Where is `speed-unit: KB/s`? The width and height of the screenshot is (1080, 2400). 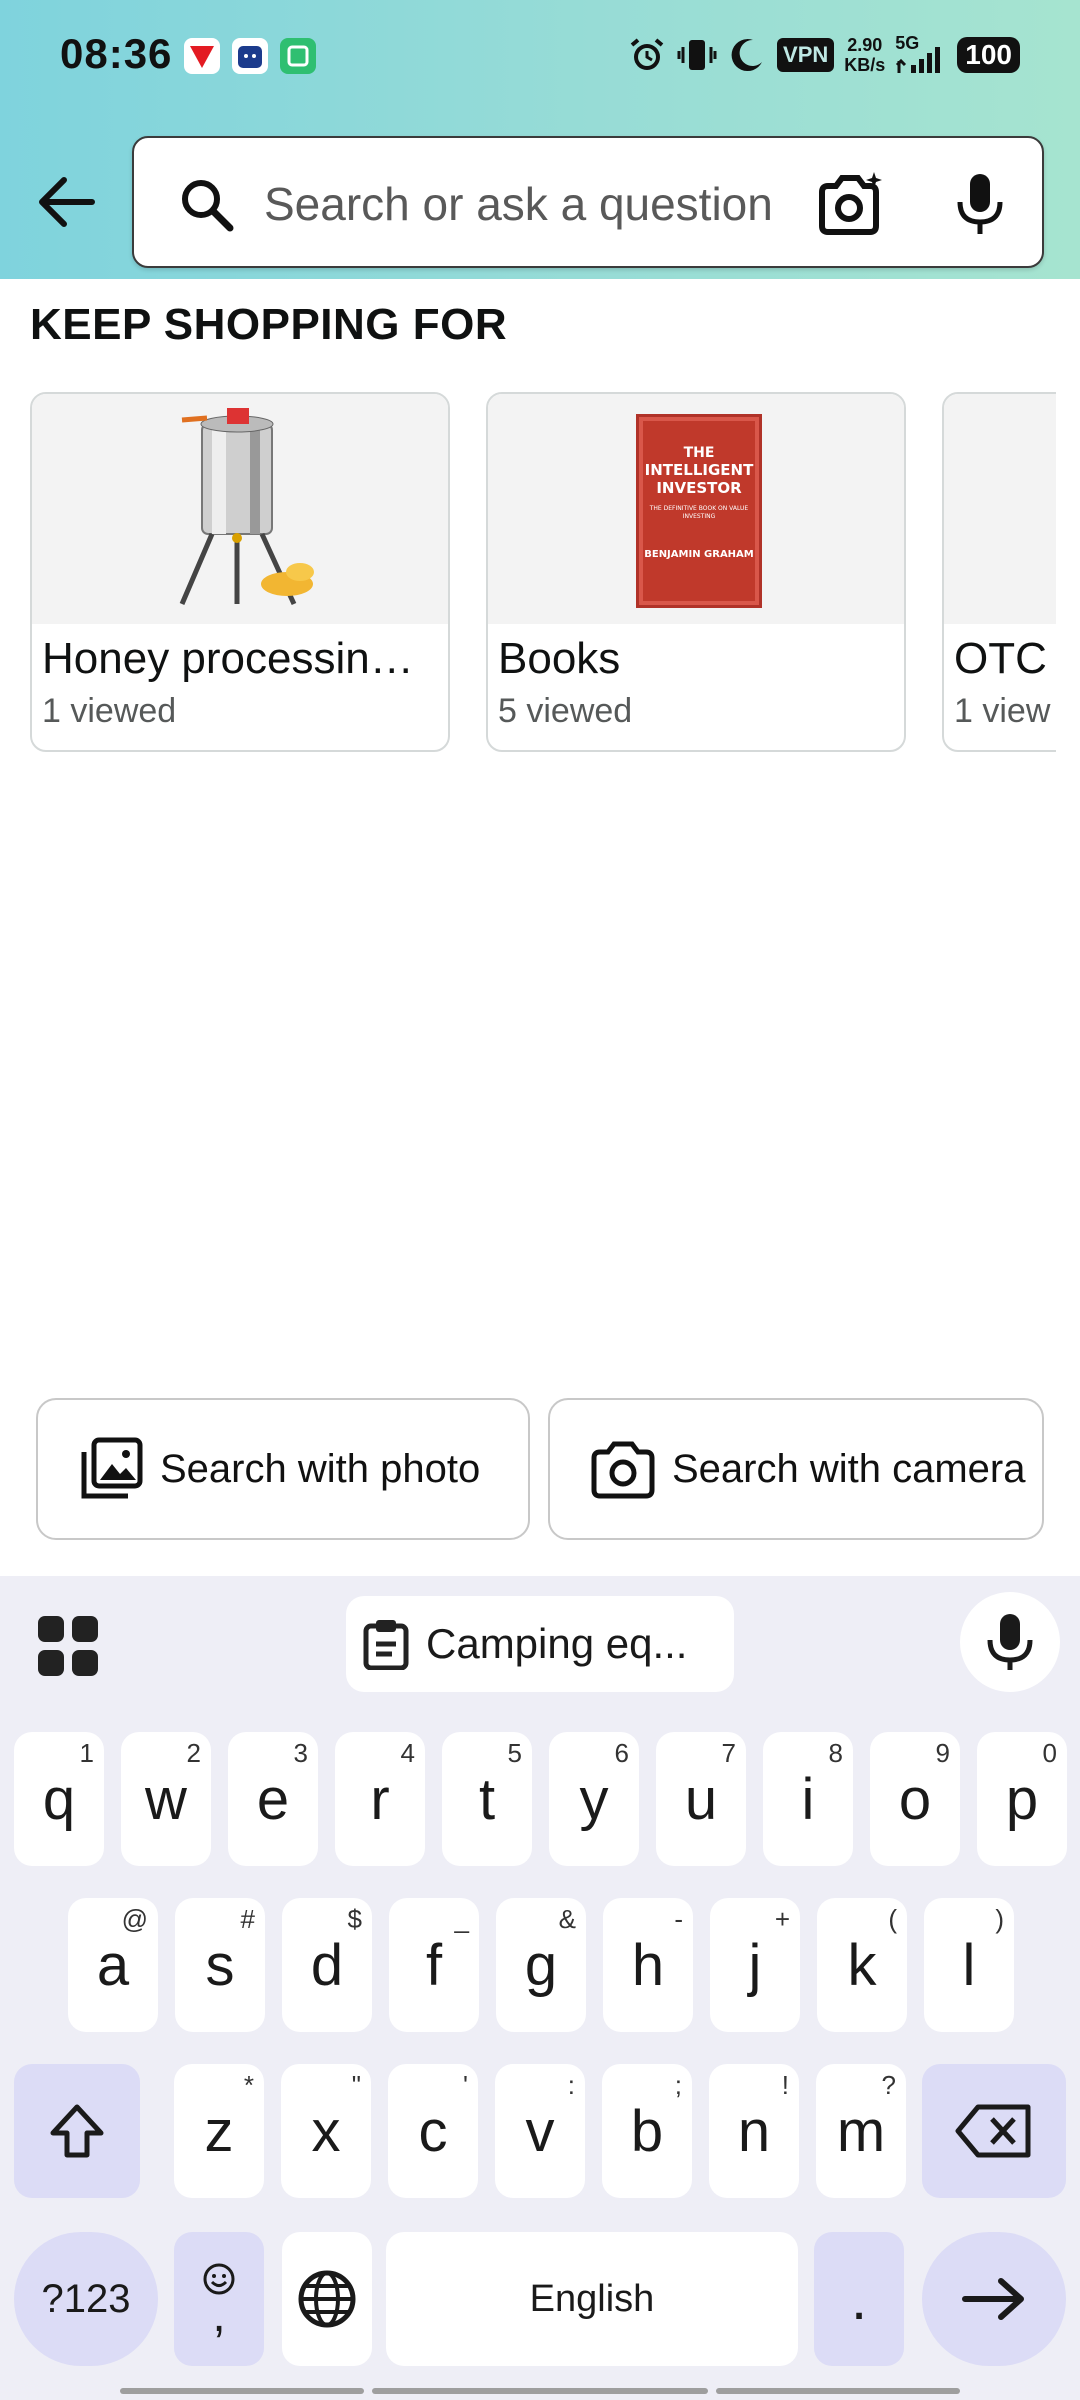
speed-unit: KB/s is located at coordinates (865, 65).